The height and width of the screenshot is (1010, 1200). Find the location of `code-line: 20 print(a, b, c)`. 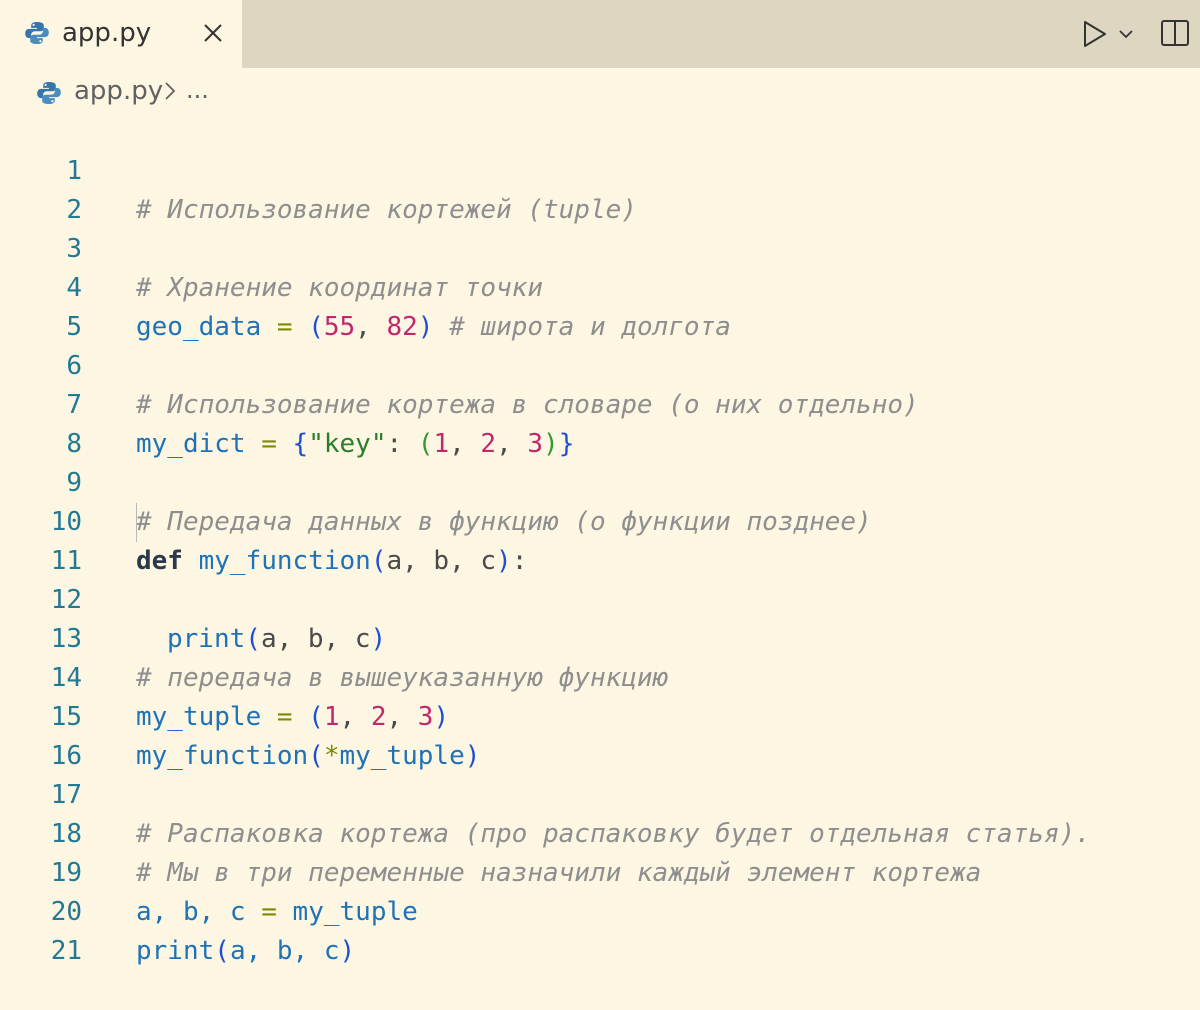

code-line: 20 print(a, b, c) is located at coordinates (600, 910).